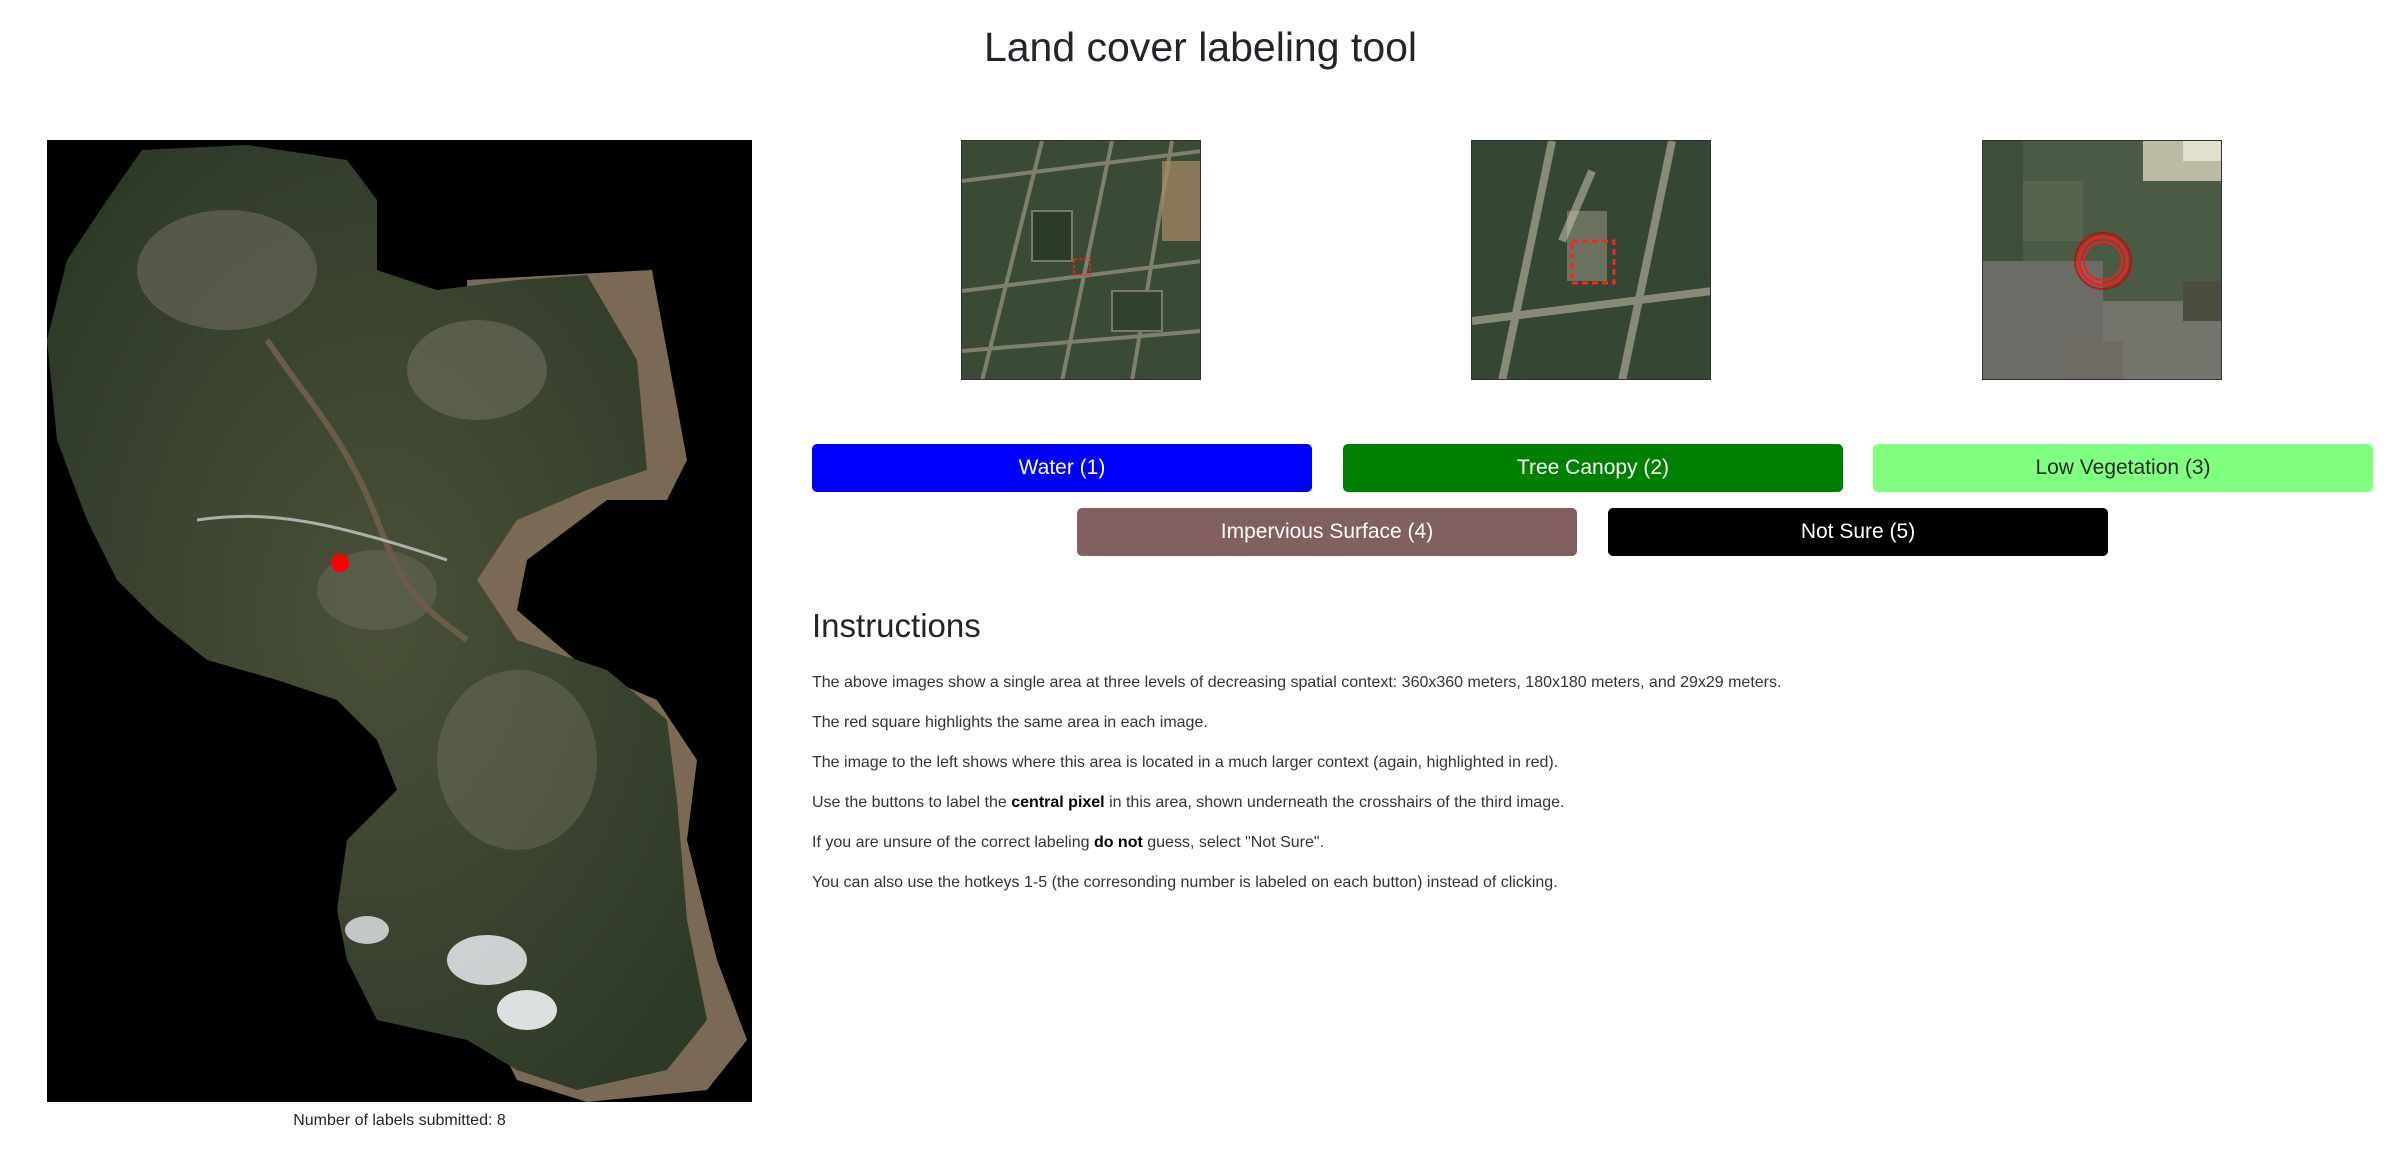  Describe the element at coordinates (1327, 532) in the screenshot. I see `impervious-surface-button: Impervious Surface (4)` at that location.